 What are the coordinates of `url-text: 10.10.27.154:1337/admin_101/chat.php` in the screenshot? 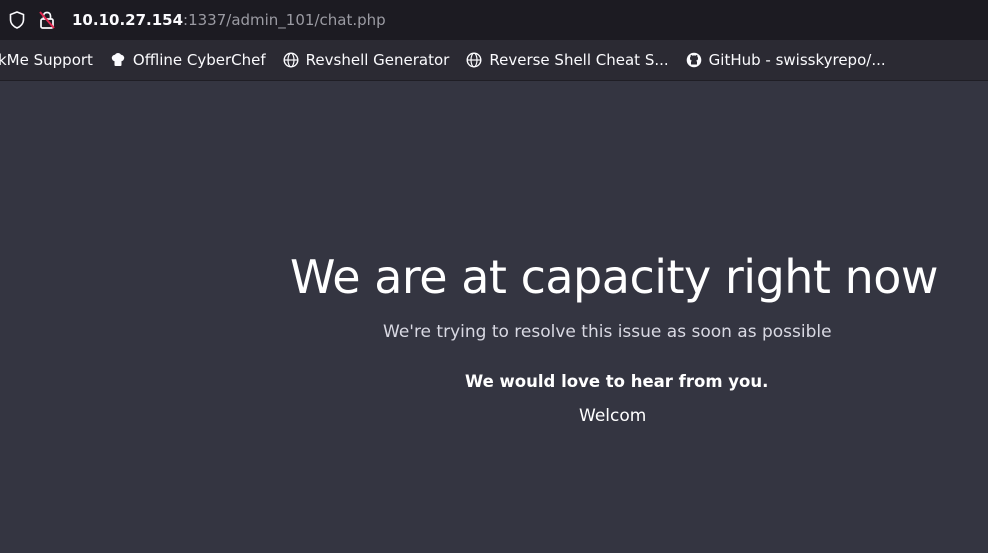 It's located at (229, 20).